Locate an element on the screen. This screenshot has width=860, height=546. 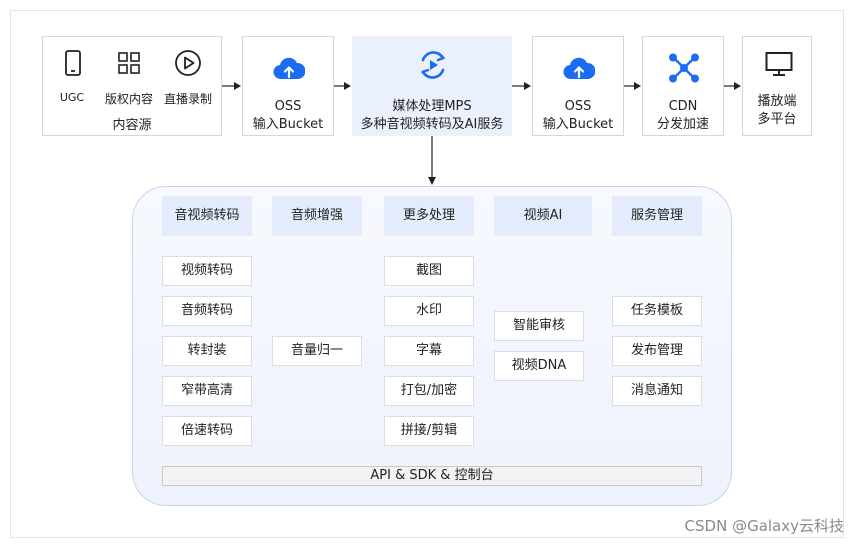
api-sdk-console-bar: API & SDK & 控制台 is located at coordinates (432, 476).